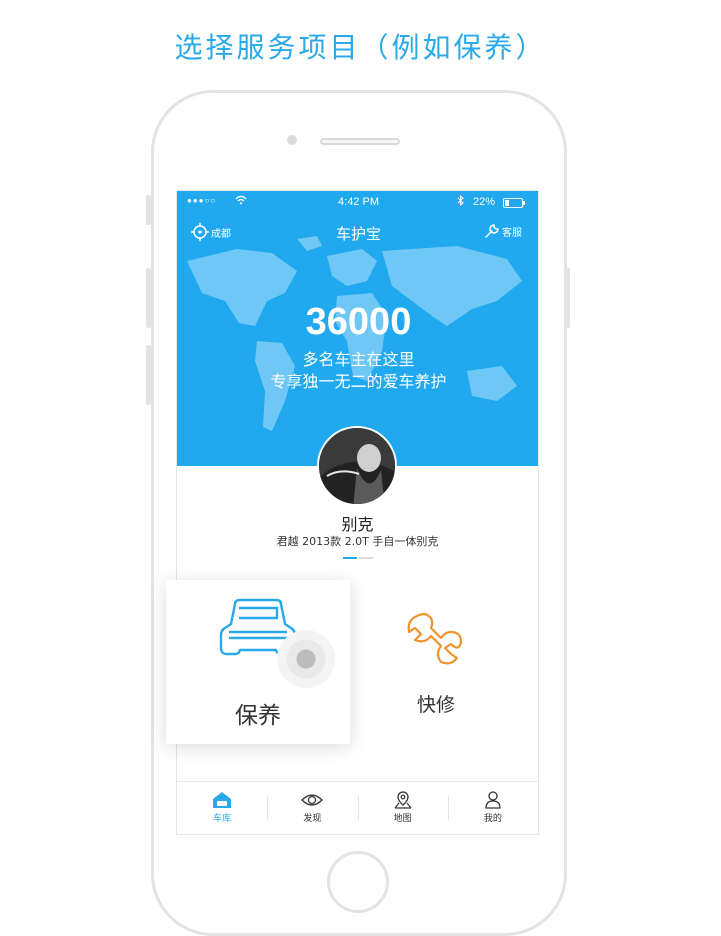 This screenshot has width=721, height=936. Describe the element at coordinates (358, 882) in the screenshot. I see `home-button` at that location.